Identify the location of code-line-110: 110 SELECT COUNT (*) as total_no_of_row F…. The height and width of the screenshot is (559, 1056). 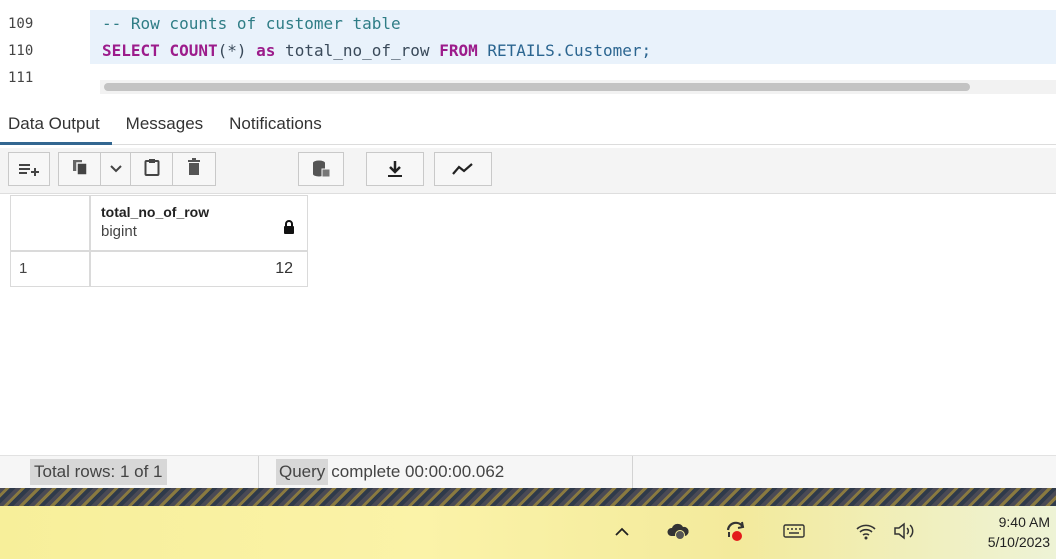
(528, 50).